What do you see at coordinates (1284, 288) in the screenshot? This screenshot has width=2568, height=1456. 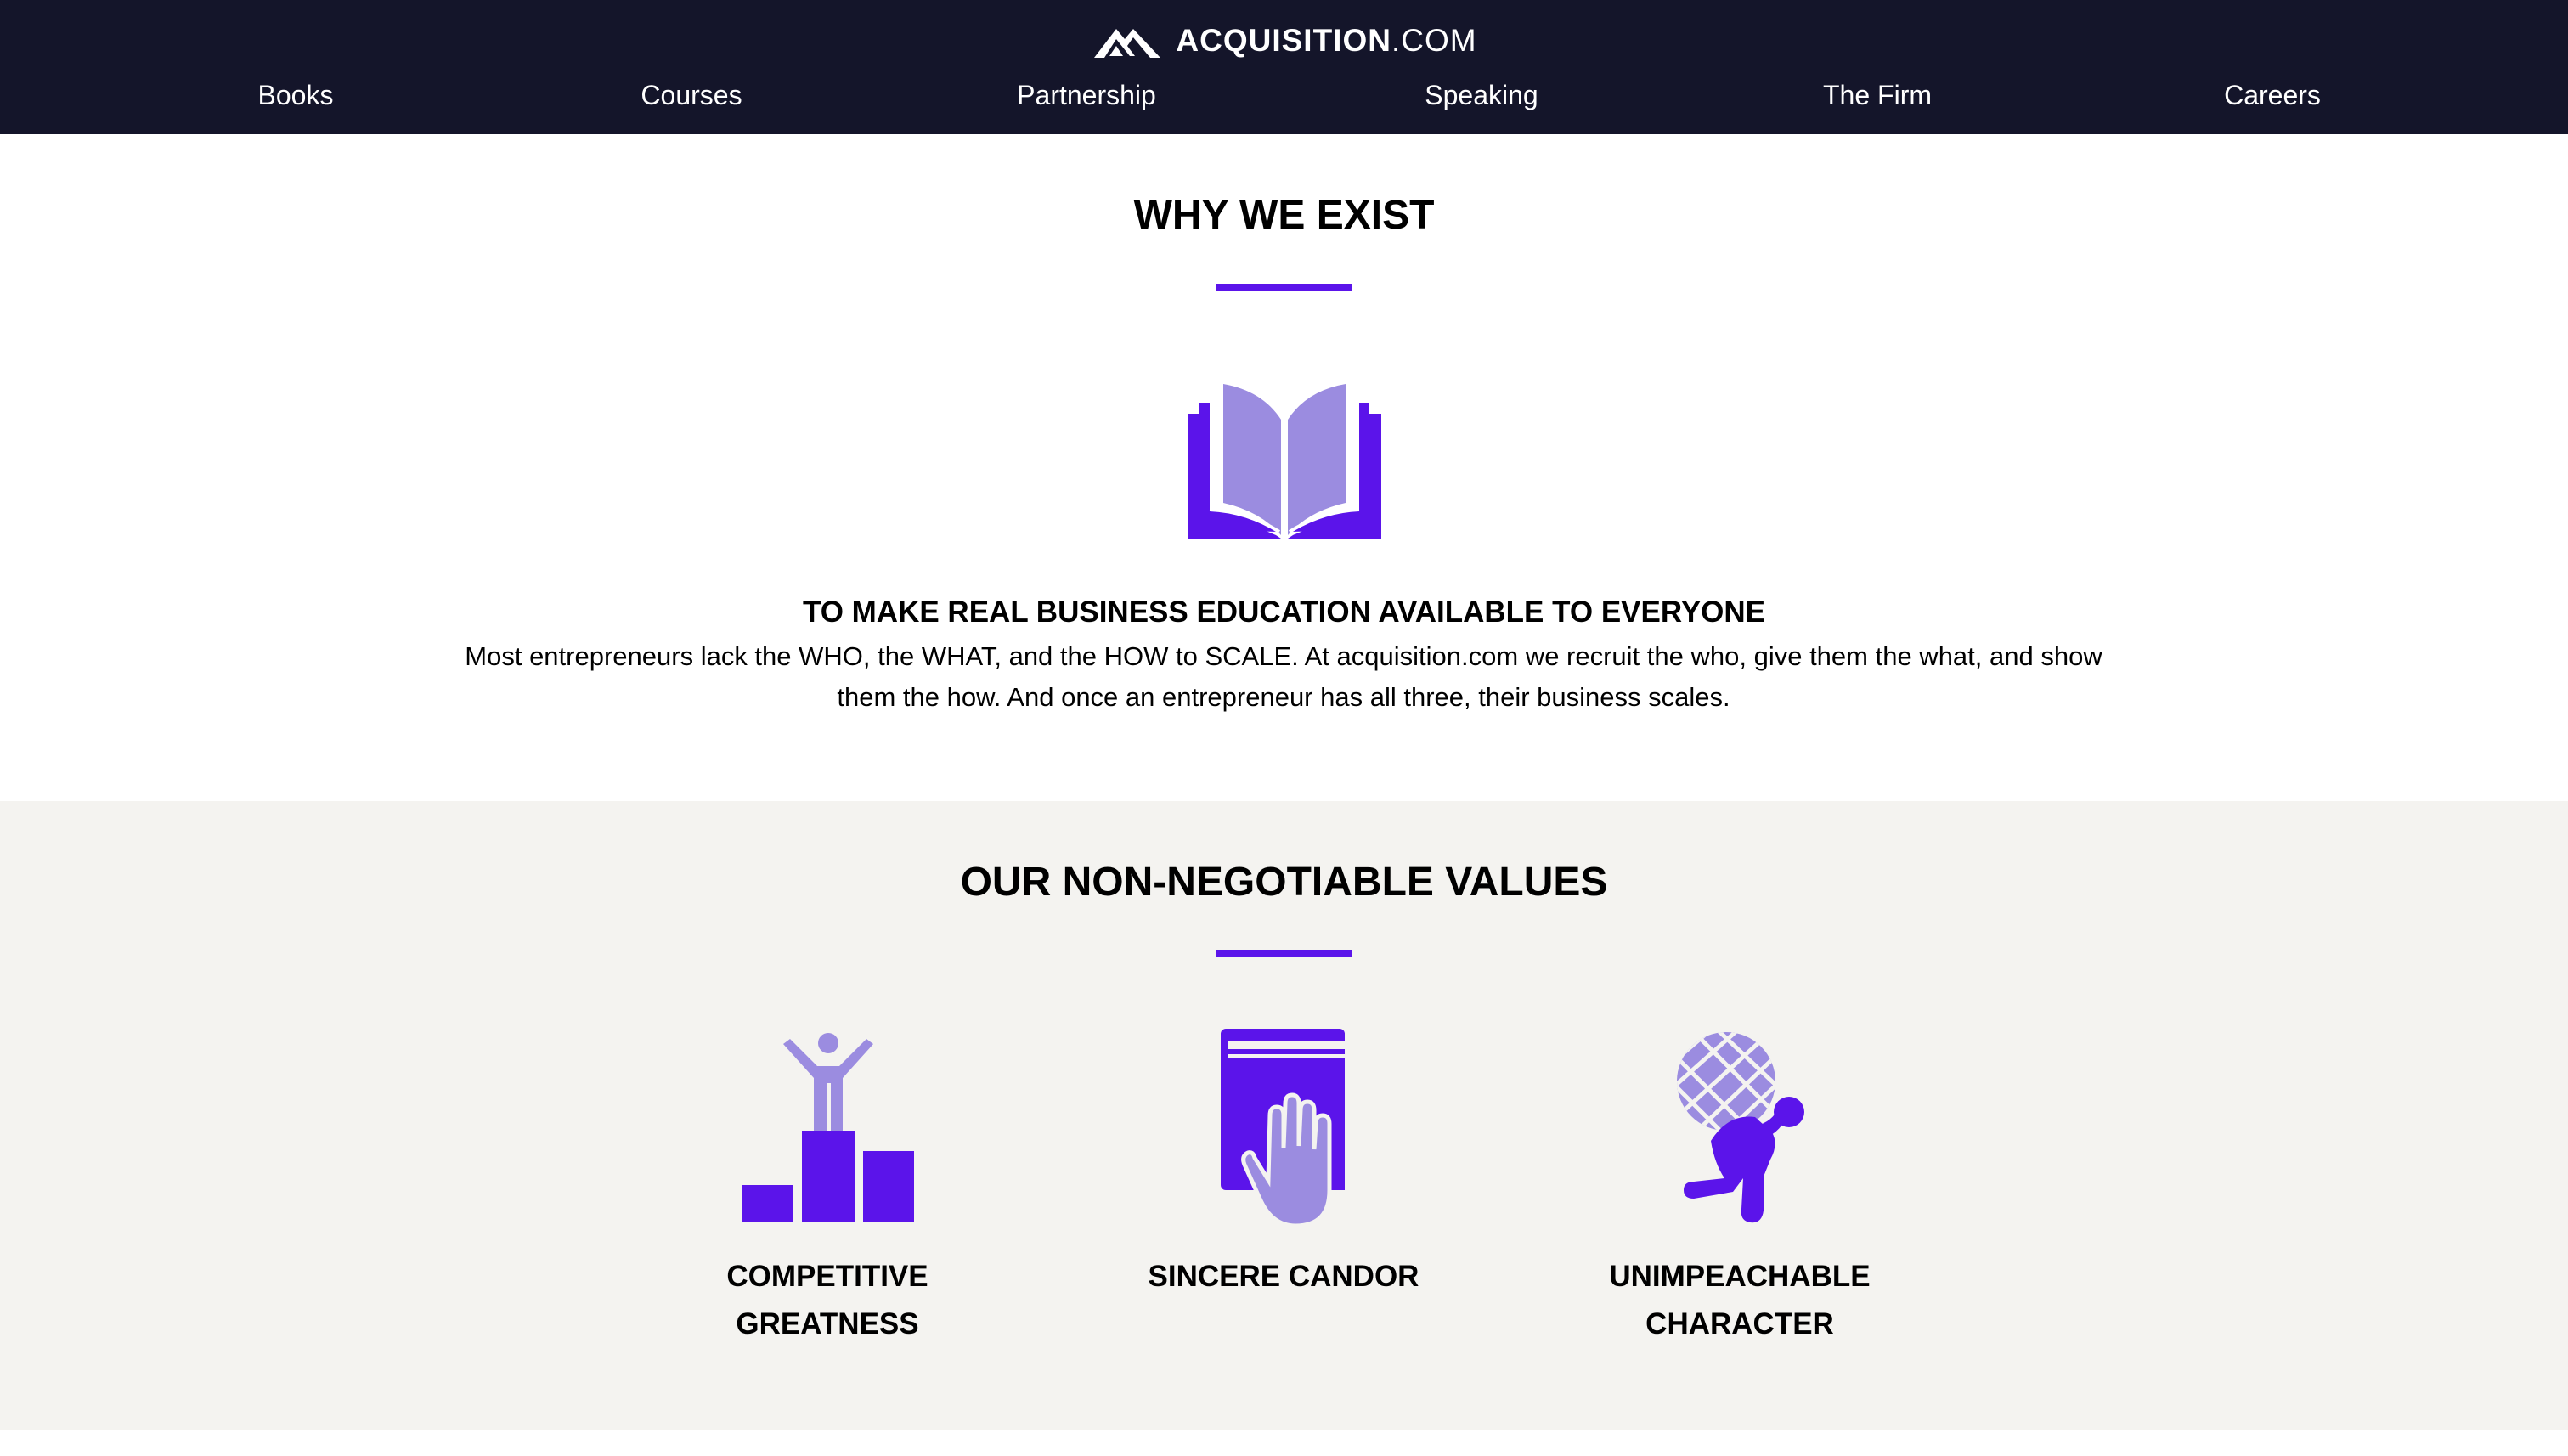 I see `why-divider` at bounding box center [1284, 288].